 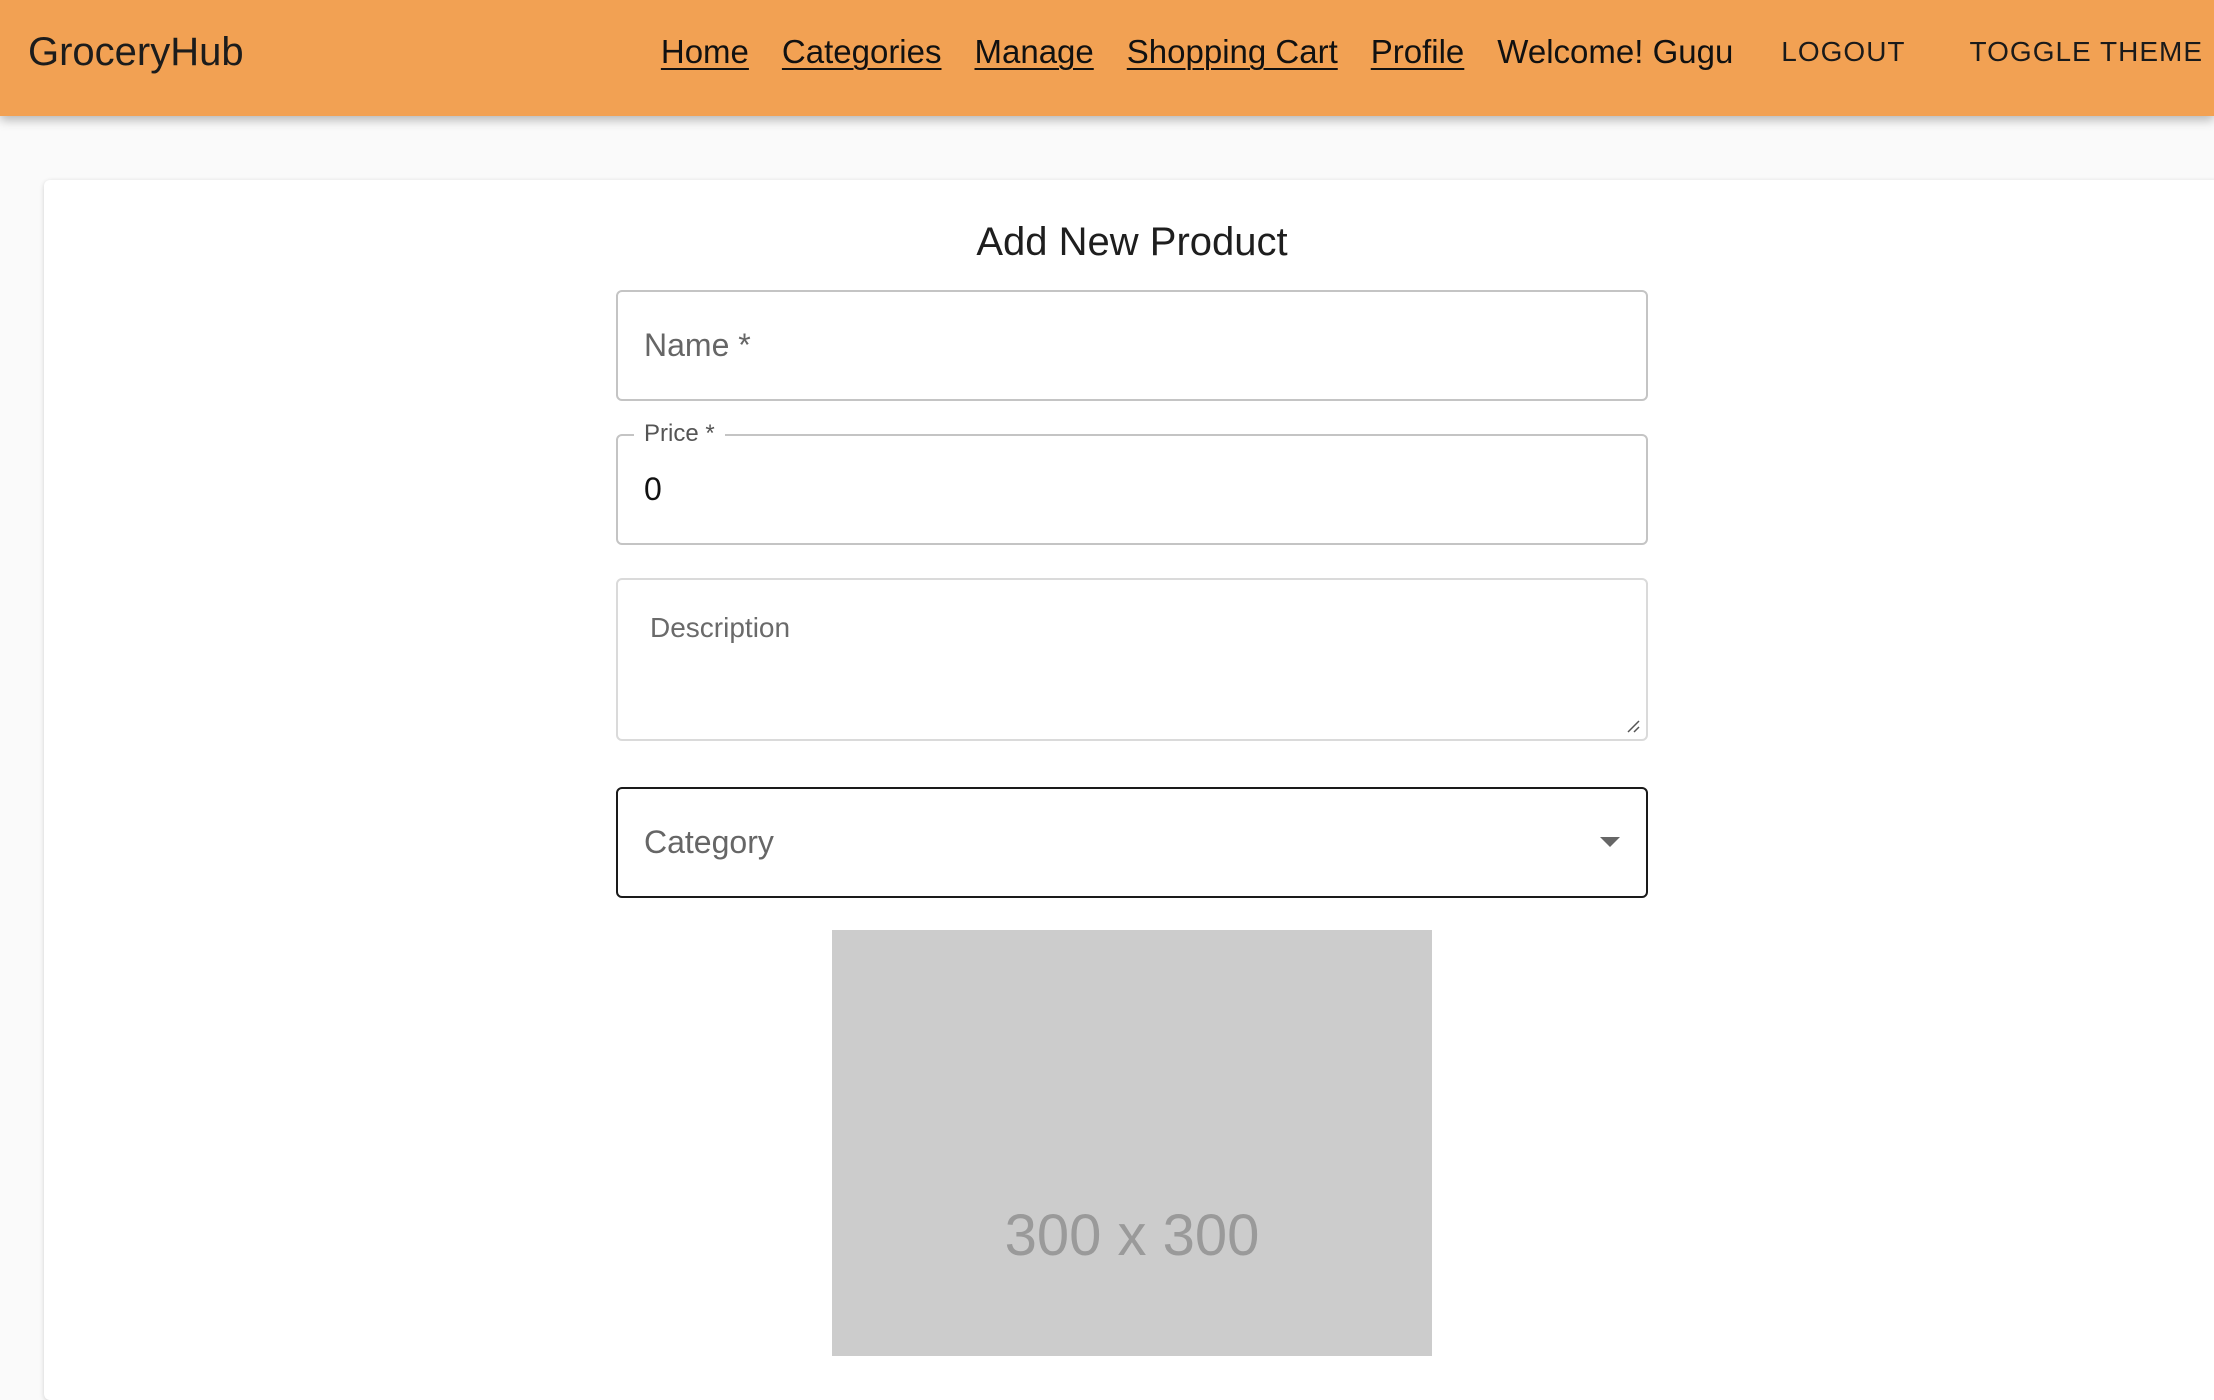 What do you see at coordinates (1132, 1235) in the screenshot?
I see `image-placeholder-text: 300 x 300` at bounding box center [1132, 1235].